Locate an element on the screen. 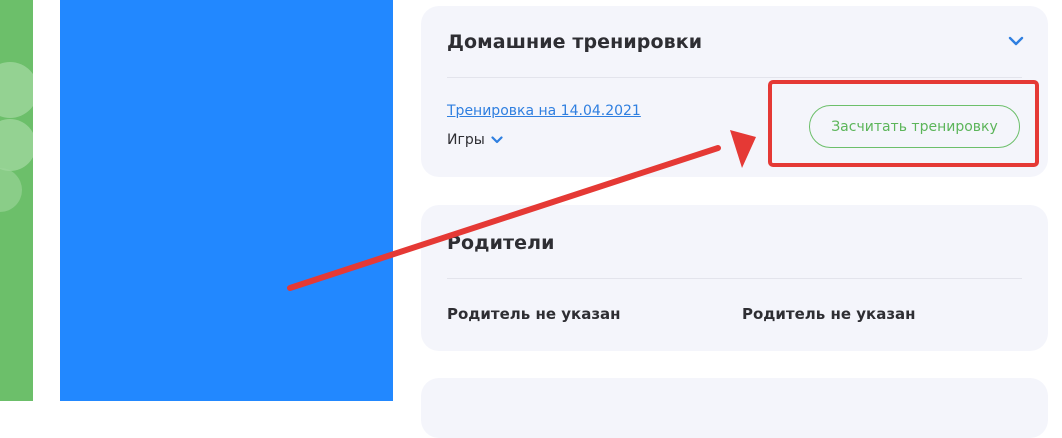 This screenshot has height=438, width=1062. category-toggle: Игры is located at coordinates (475, 140).